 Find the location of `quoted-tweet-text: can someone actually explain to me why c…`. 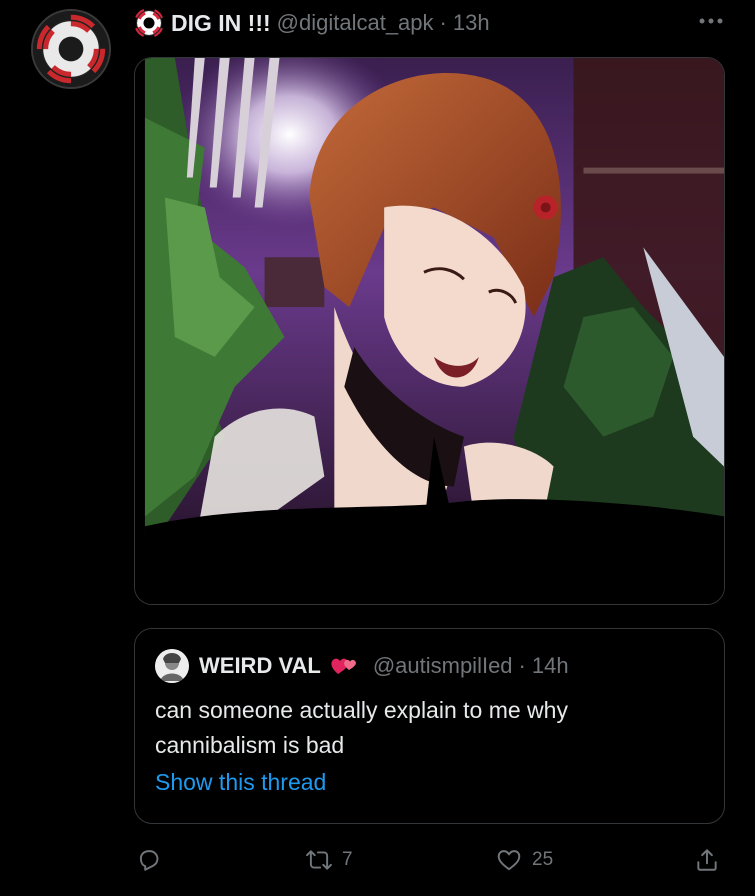

quoted-tweet-text: can someone actually explain to me why c… is located at coordinates (361, 727).